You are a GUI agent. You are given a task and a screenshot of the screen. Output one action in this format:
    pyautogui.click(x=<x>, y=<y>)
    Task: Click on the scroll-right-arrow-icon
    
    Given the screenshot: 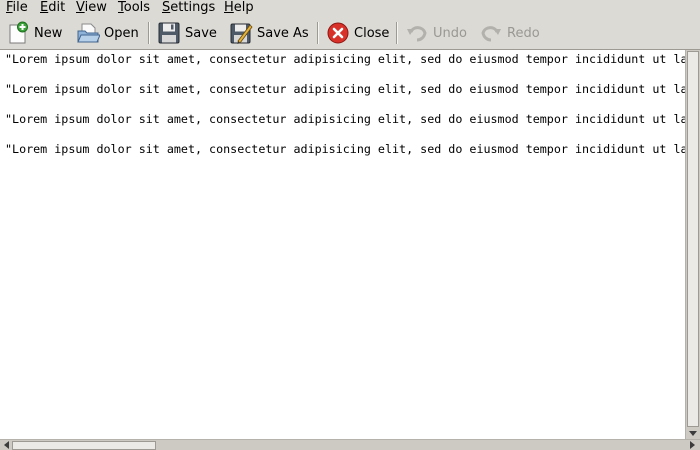 What is the action you would take?
    pyautogui.click(x=692, y=445)
    